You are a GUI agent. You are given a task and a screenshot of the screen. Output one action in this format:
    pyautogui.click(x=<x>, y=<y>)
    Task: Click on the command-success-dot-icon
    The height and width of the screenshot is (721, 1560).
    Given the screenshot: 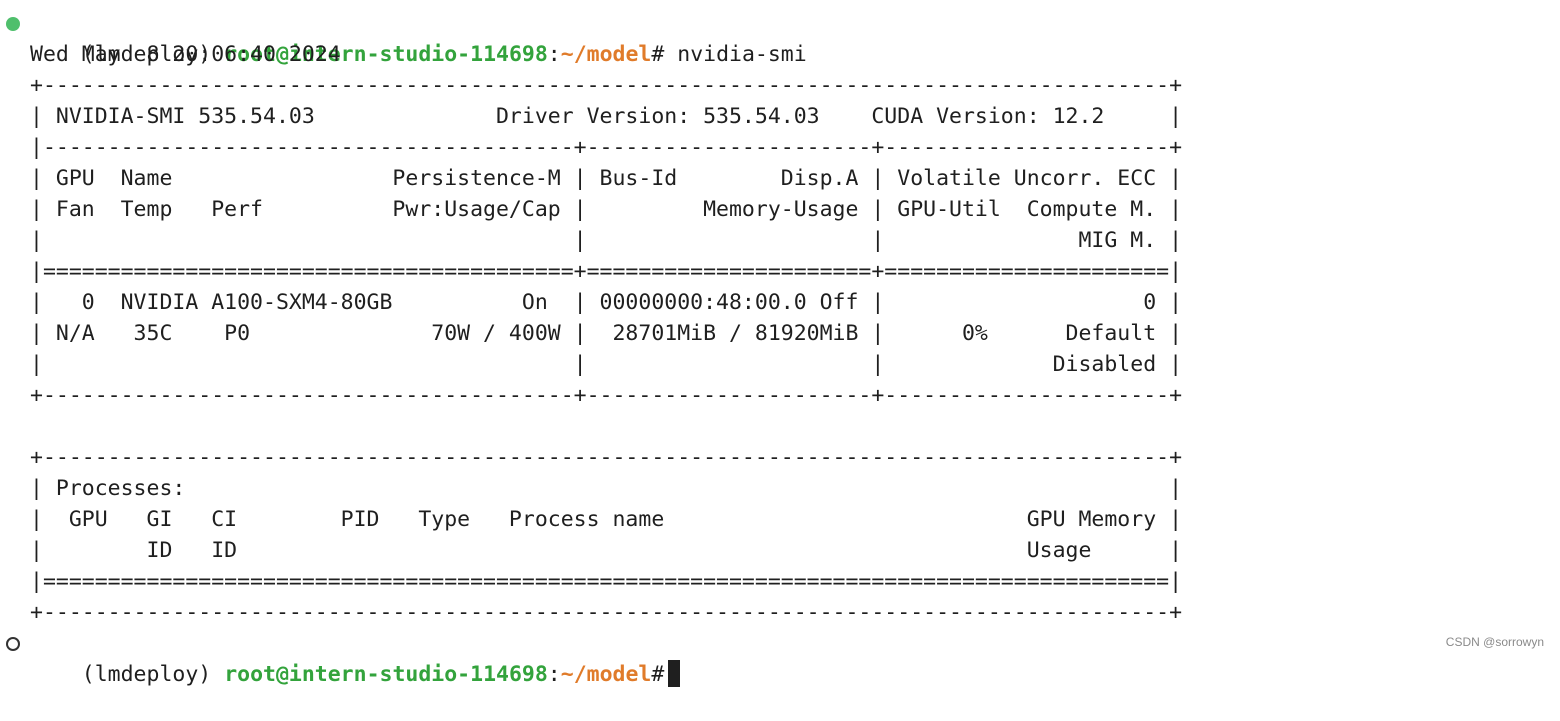 What is the action you would take?
    pyautogui.click(x=13, y=24)
    